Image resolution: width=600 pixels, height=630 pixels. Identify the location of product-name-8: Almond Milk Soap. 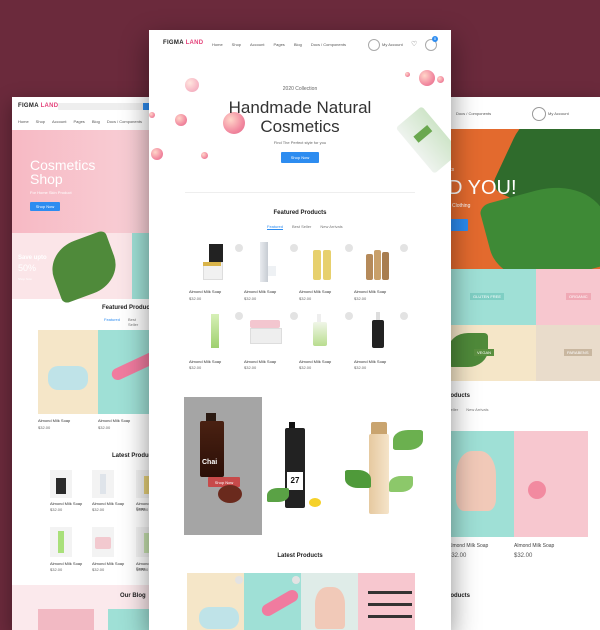
(370, 361).